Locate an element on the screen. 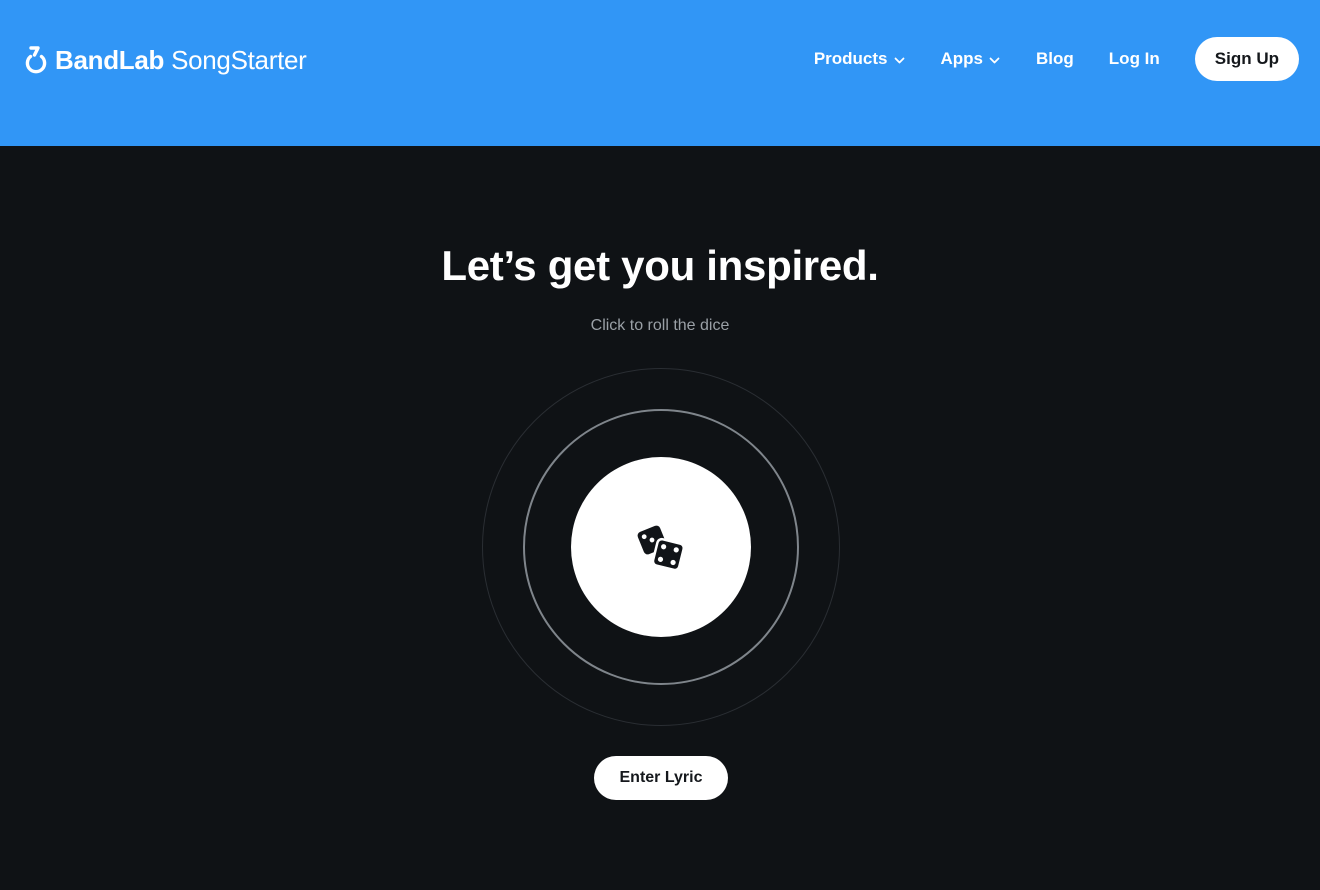  nav-blog-link: Blog is located at coordinates (1055, 59).